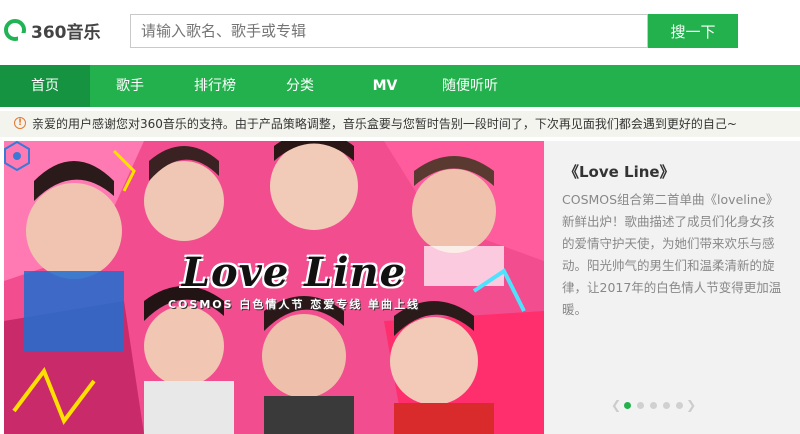  What do you see at coordinates (385, 86) in the screenshot?
I see `nav-item-mv: MV` at bounding box center [385, 86].